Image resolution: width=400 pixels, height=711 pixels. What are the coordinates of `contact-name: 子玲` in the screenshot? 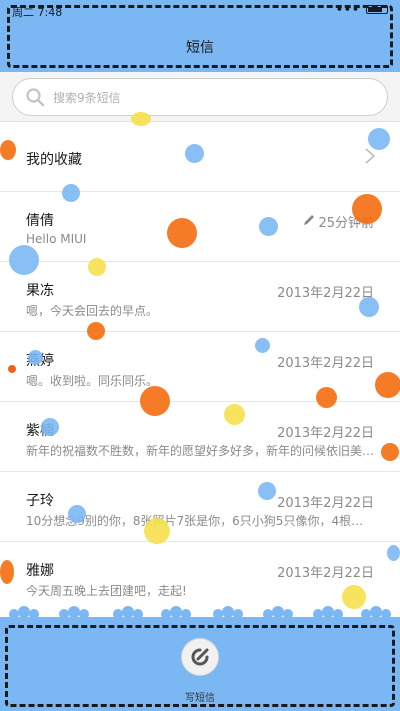 It's located at (40, 501).